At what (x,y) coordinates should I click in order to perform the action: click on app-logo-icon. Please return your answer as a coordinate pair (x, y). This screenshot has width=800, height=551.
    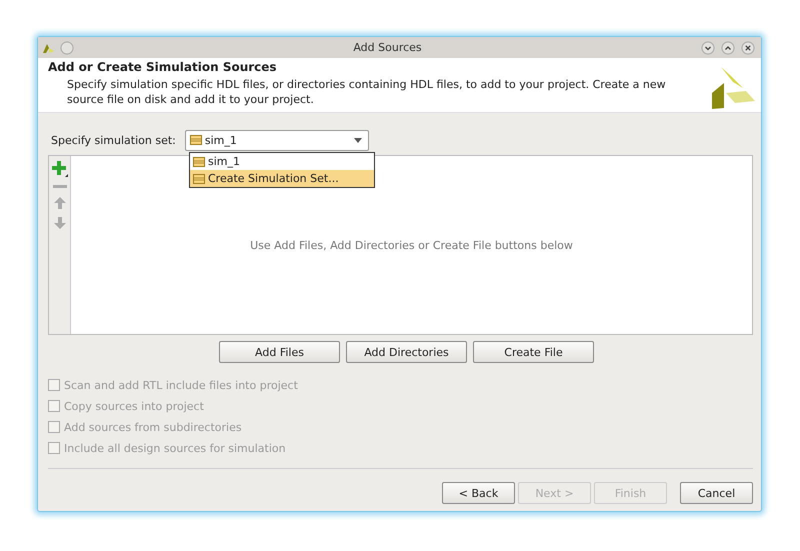
    Looking at the image, I should click on (48, 48).